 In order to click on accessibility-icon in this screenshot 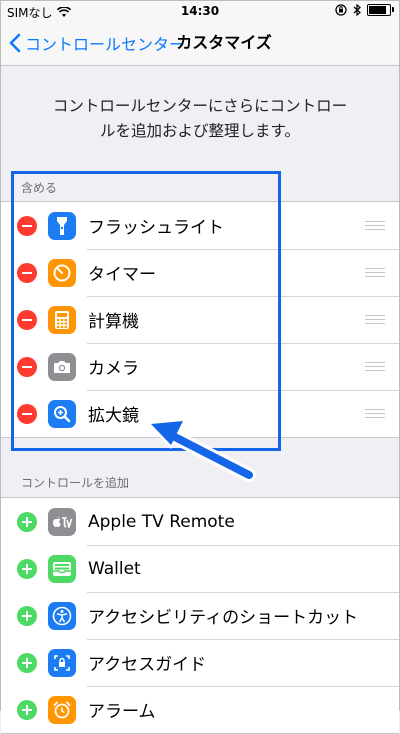, I will do `click(62, 615)`.